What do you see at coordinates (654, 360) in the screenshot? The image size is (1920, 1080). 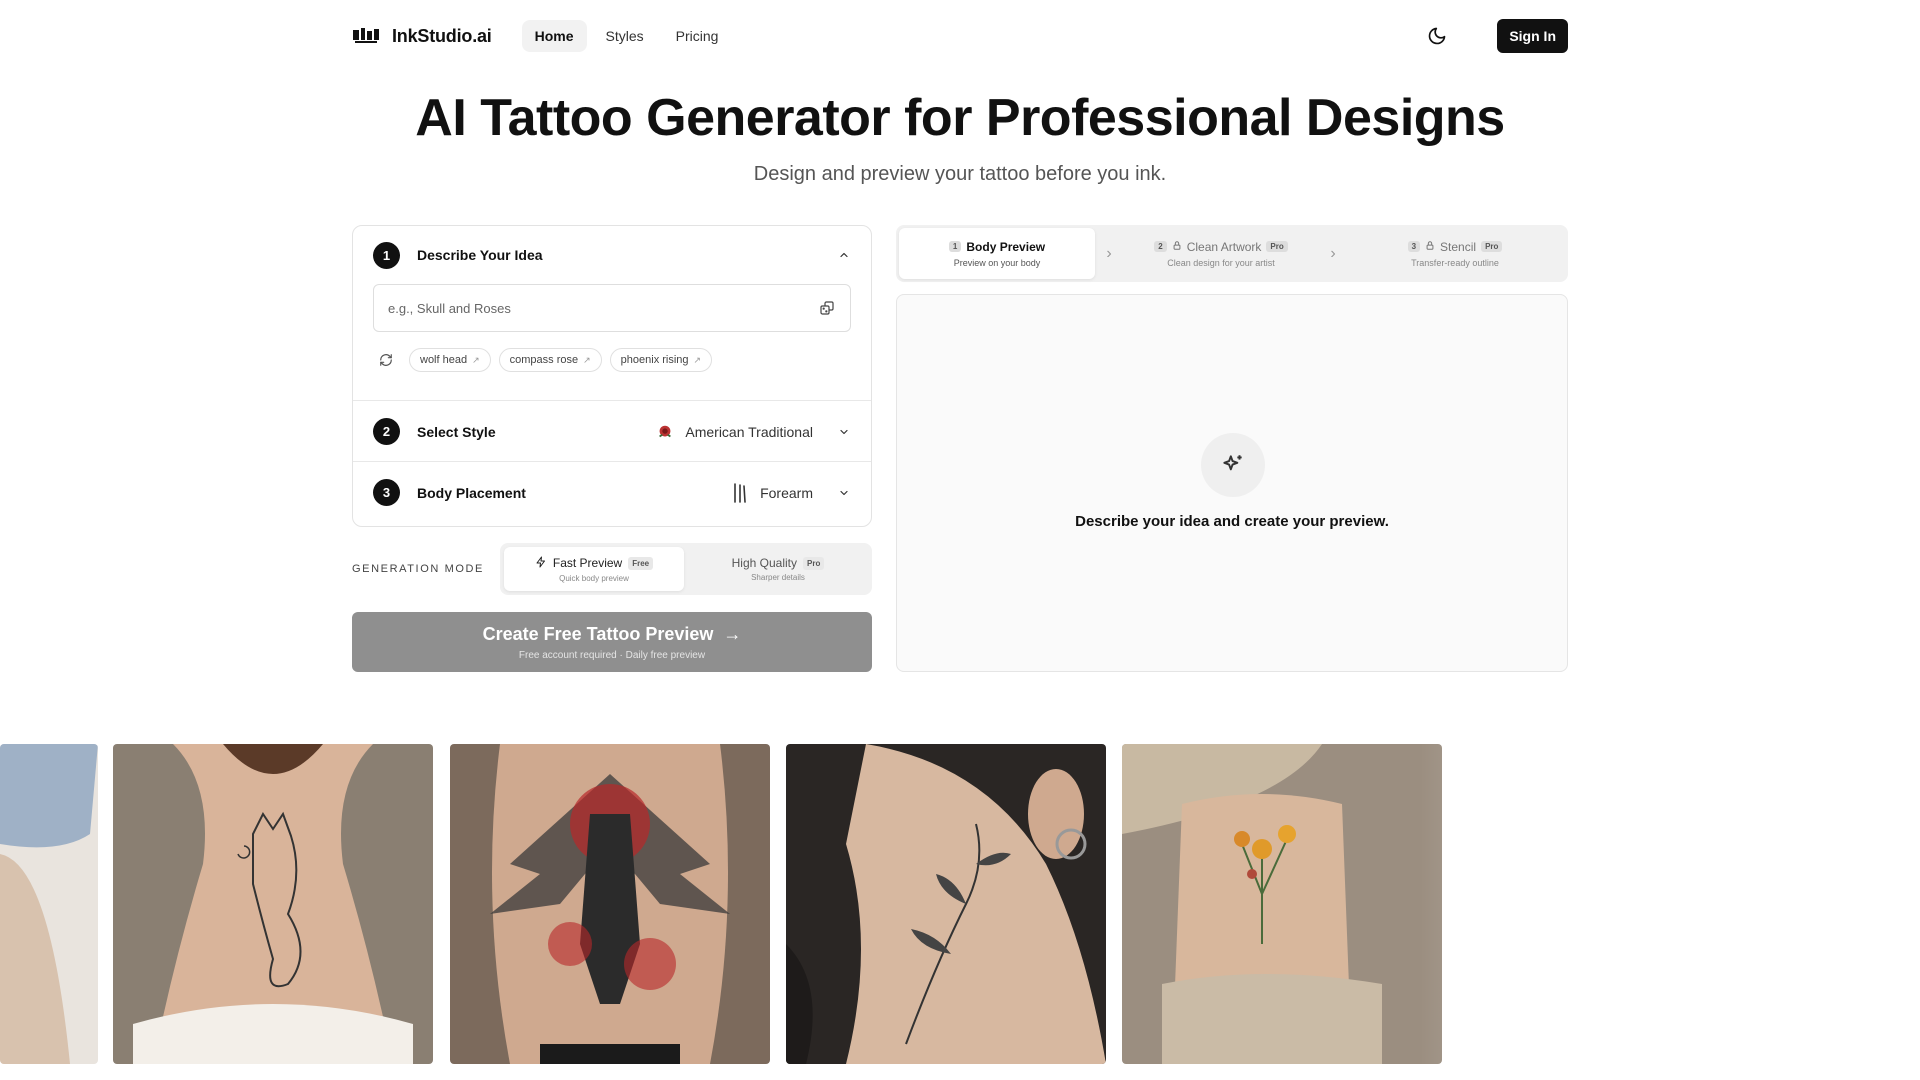 I see `chip-label: phoenix rising` at bounding box center [654, 360].